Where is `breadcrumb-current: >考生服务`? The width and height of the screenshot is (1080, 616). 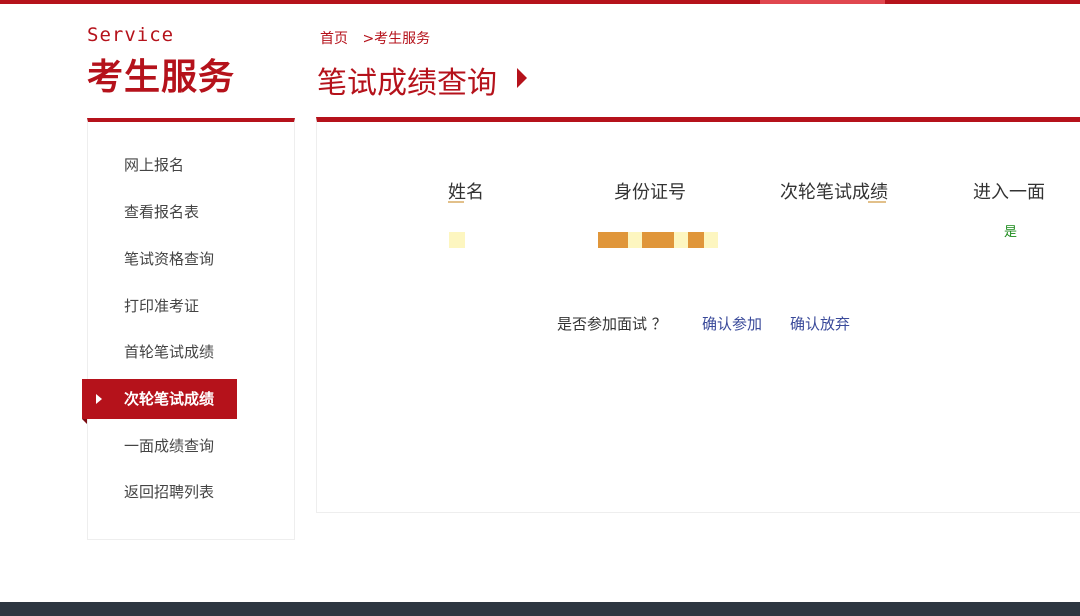 breadcrumb-current: >考生服务 is located at coordinates (396, 39).